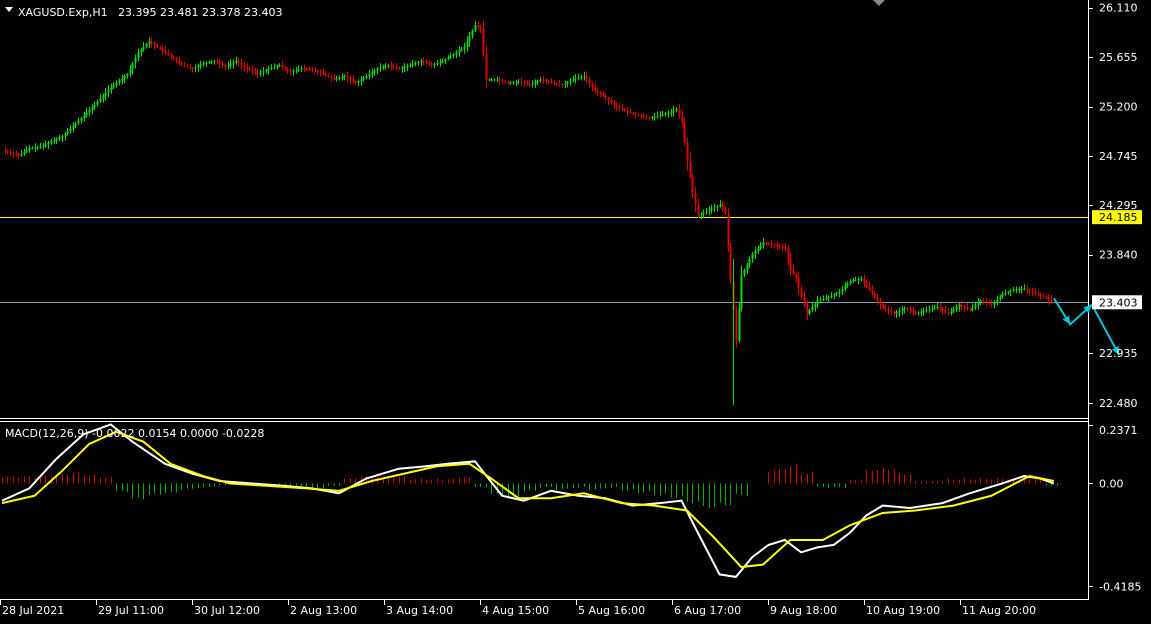 The width and height of the screenshot is (1151, 624). Describe the element at coordinates (1118, 403) in the screenshot. I see `y-tick-label: 22.480` at that location.